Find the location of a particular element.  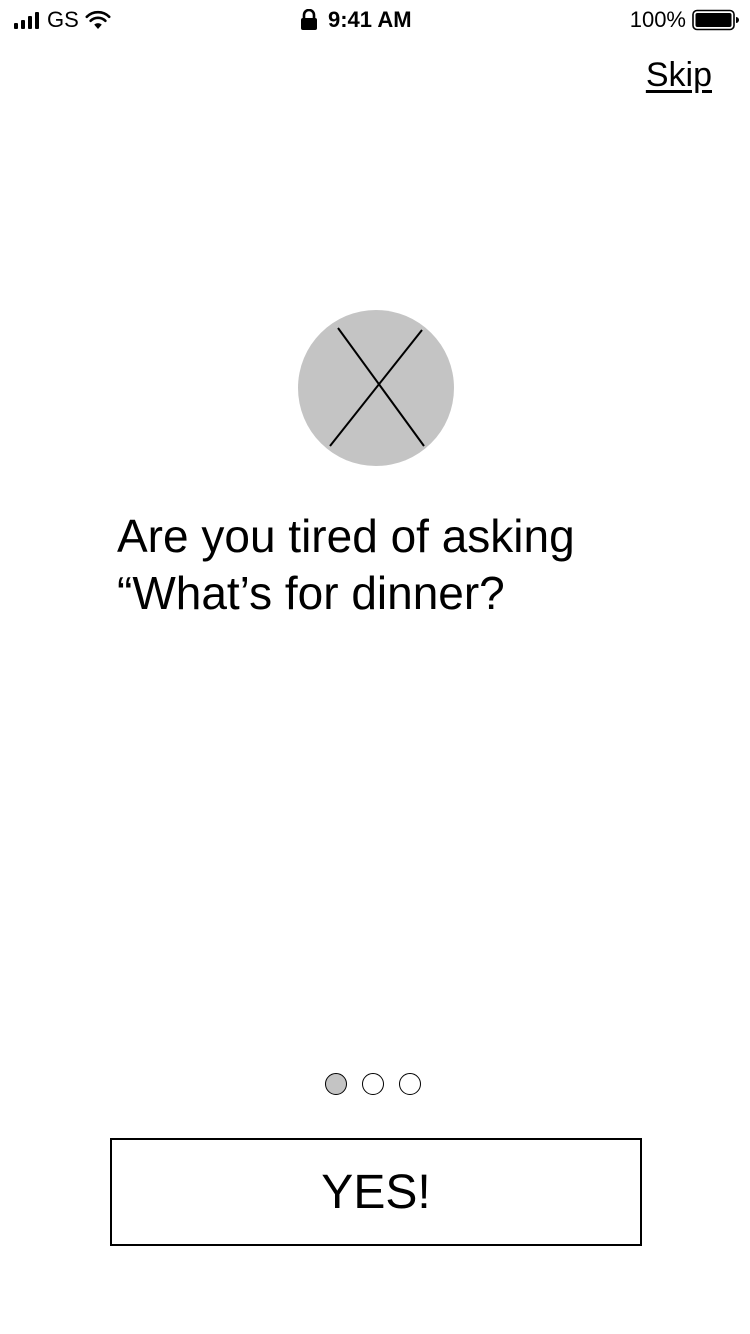

signal-icon is located at coordinates (26, 20).